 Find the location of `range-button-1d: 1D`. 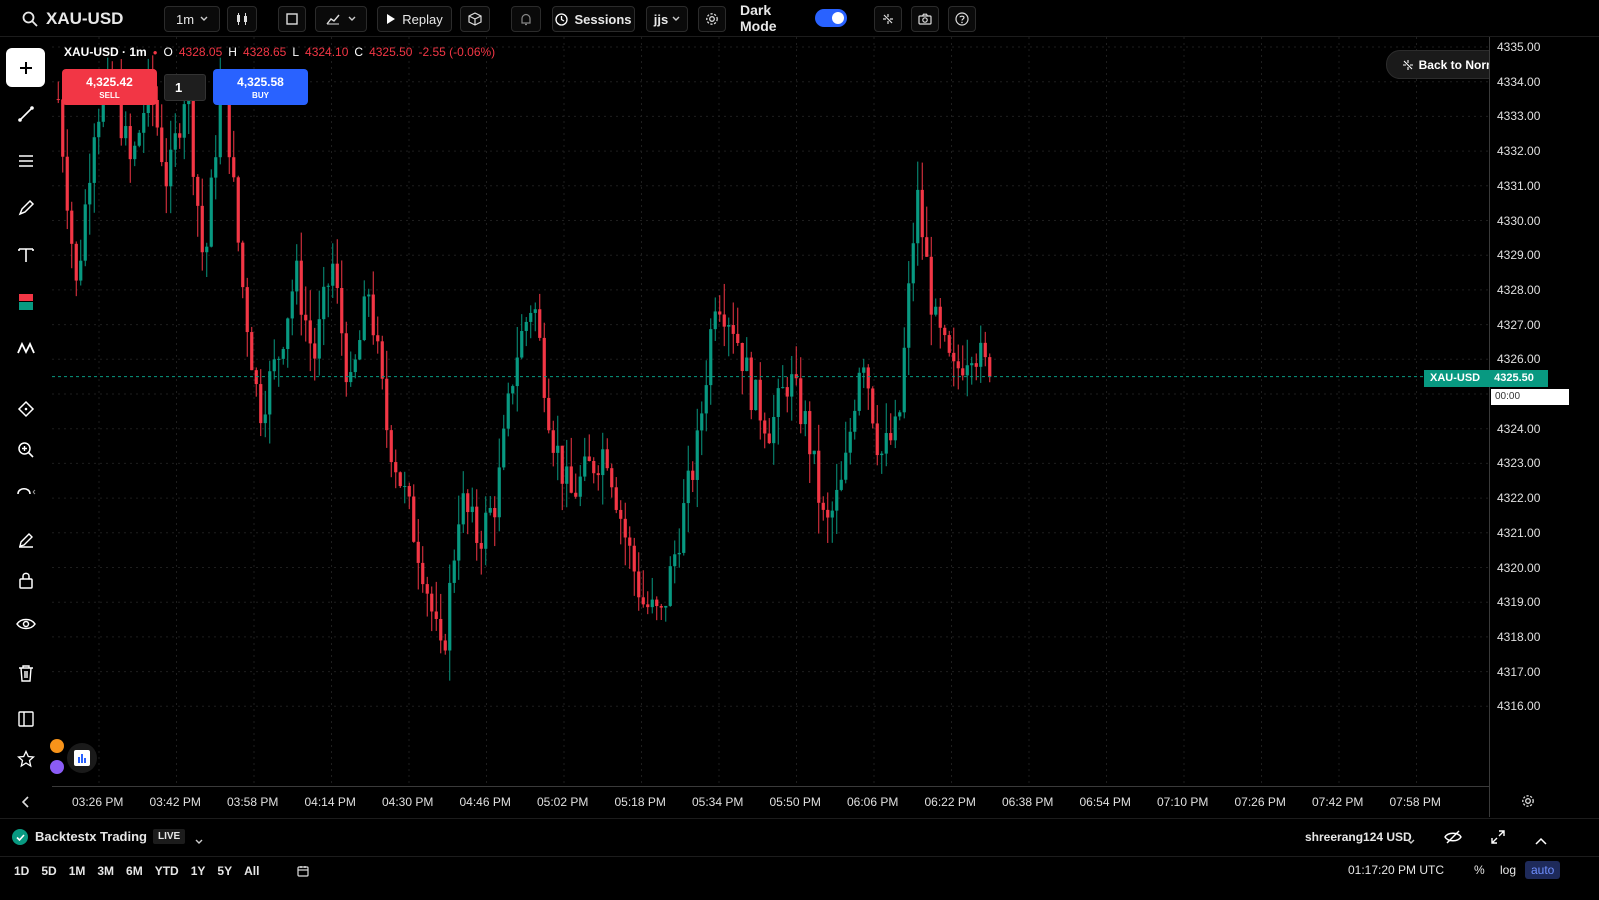

range-button-1d: 1D is located at coordinates (21, 871).